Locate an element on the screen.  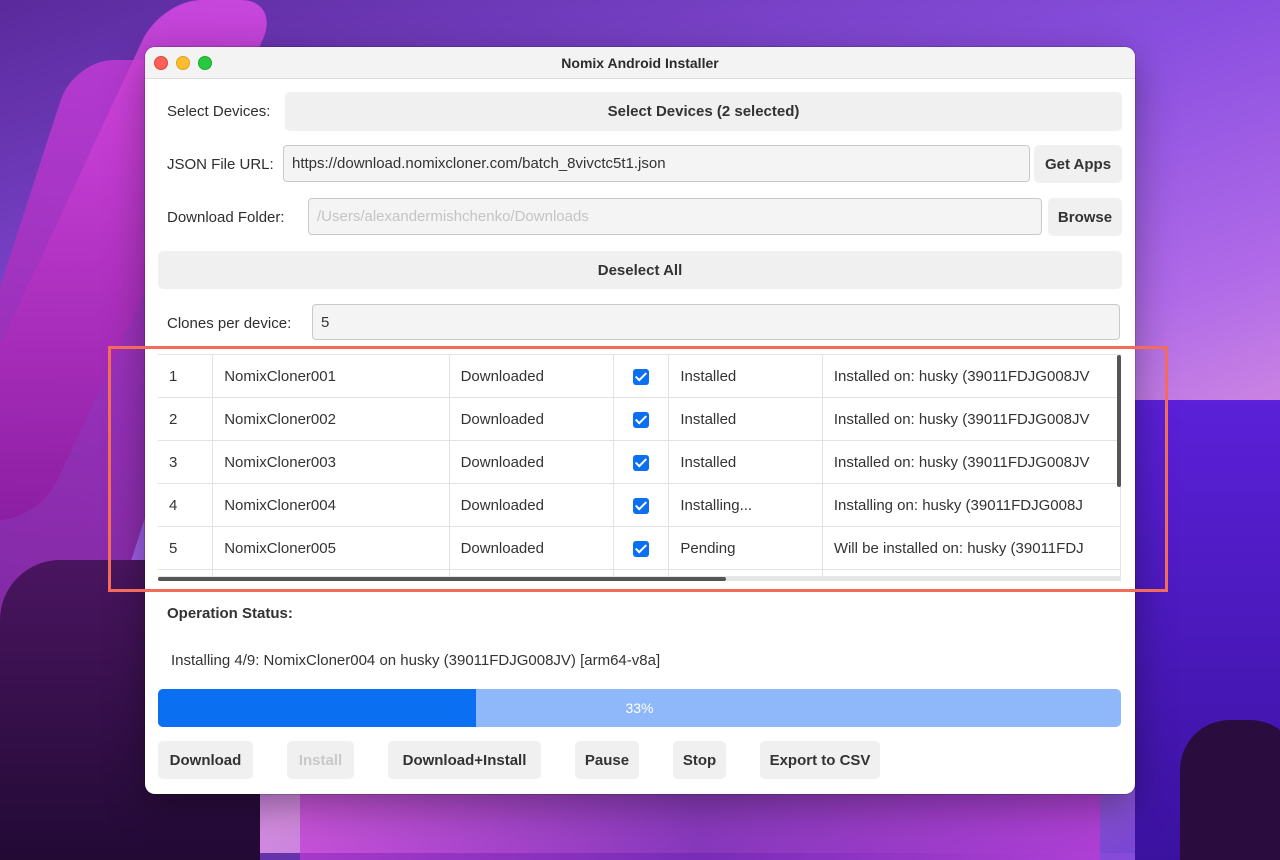
minimize-window-button is located at coordinates (183, 63).